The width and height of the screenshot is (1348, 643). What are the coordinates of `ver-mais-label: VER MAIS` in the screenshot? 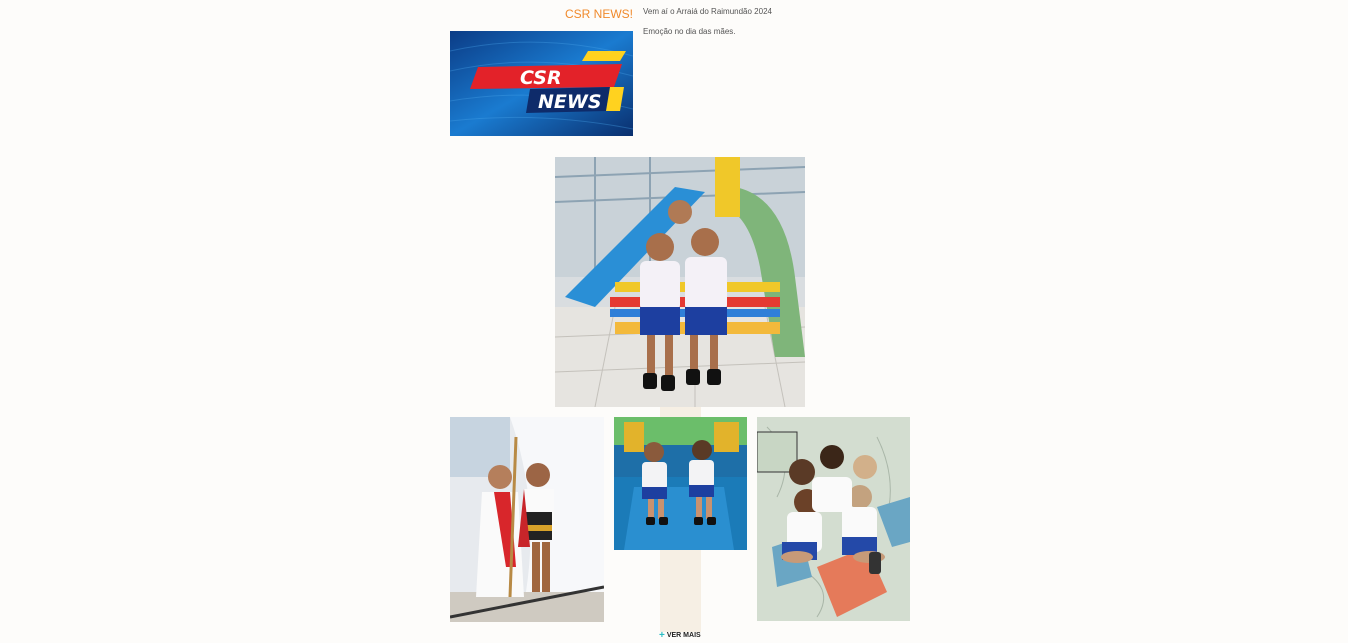 It's located at (683, 635).